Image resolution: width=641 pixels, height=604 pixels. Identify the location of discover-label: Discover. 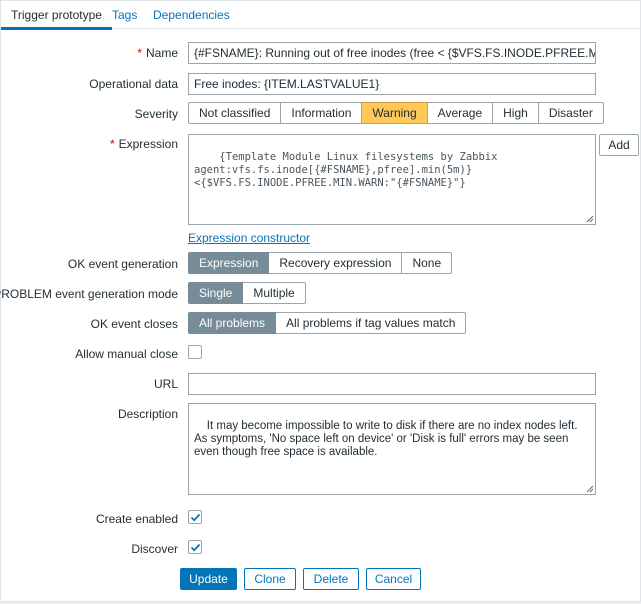
(154, 549).